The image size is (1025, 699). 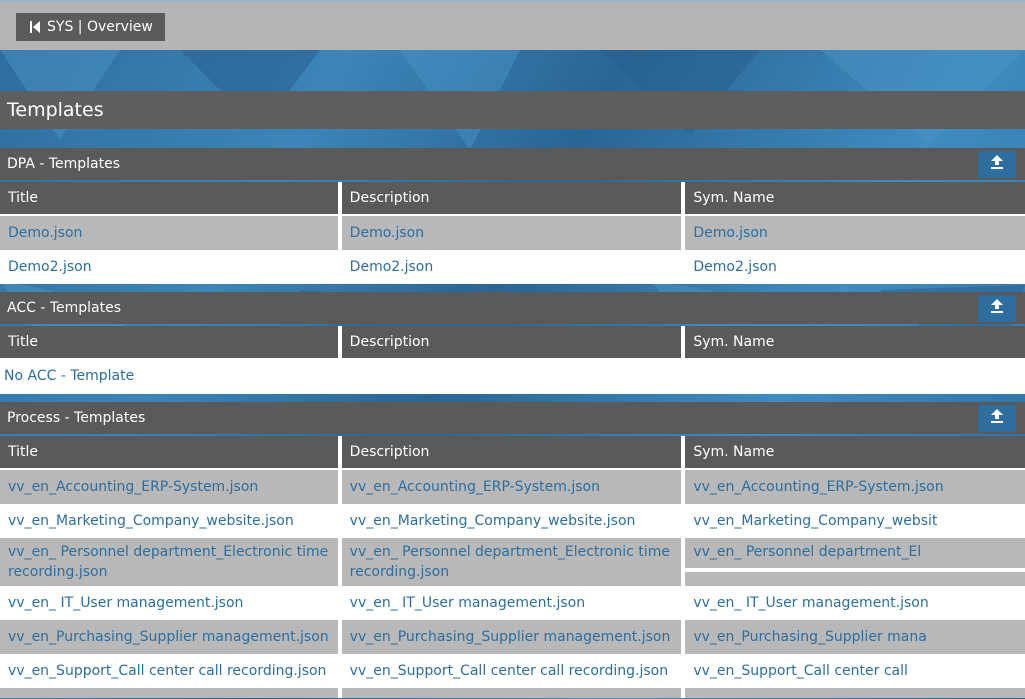 I want to click on cell-title: vv_en_Marketing_Company_website.json, so click(x=169, y=521).